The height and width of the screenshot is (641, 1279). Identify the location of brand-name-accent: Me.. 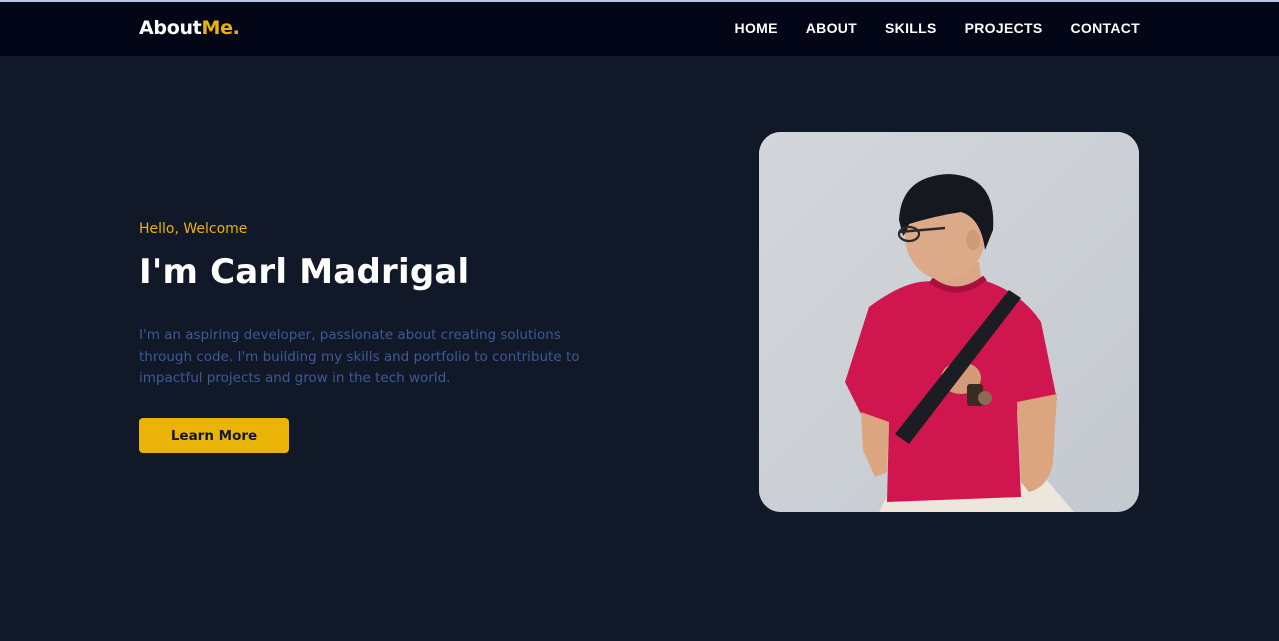
(220, 28).